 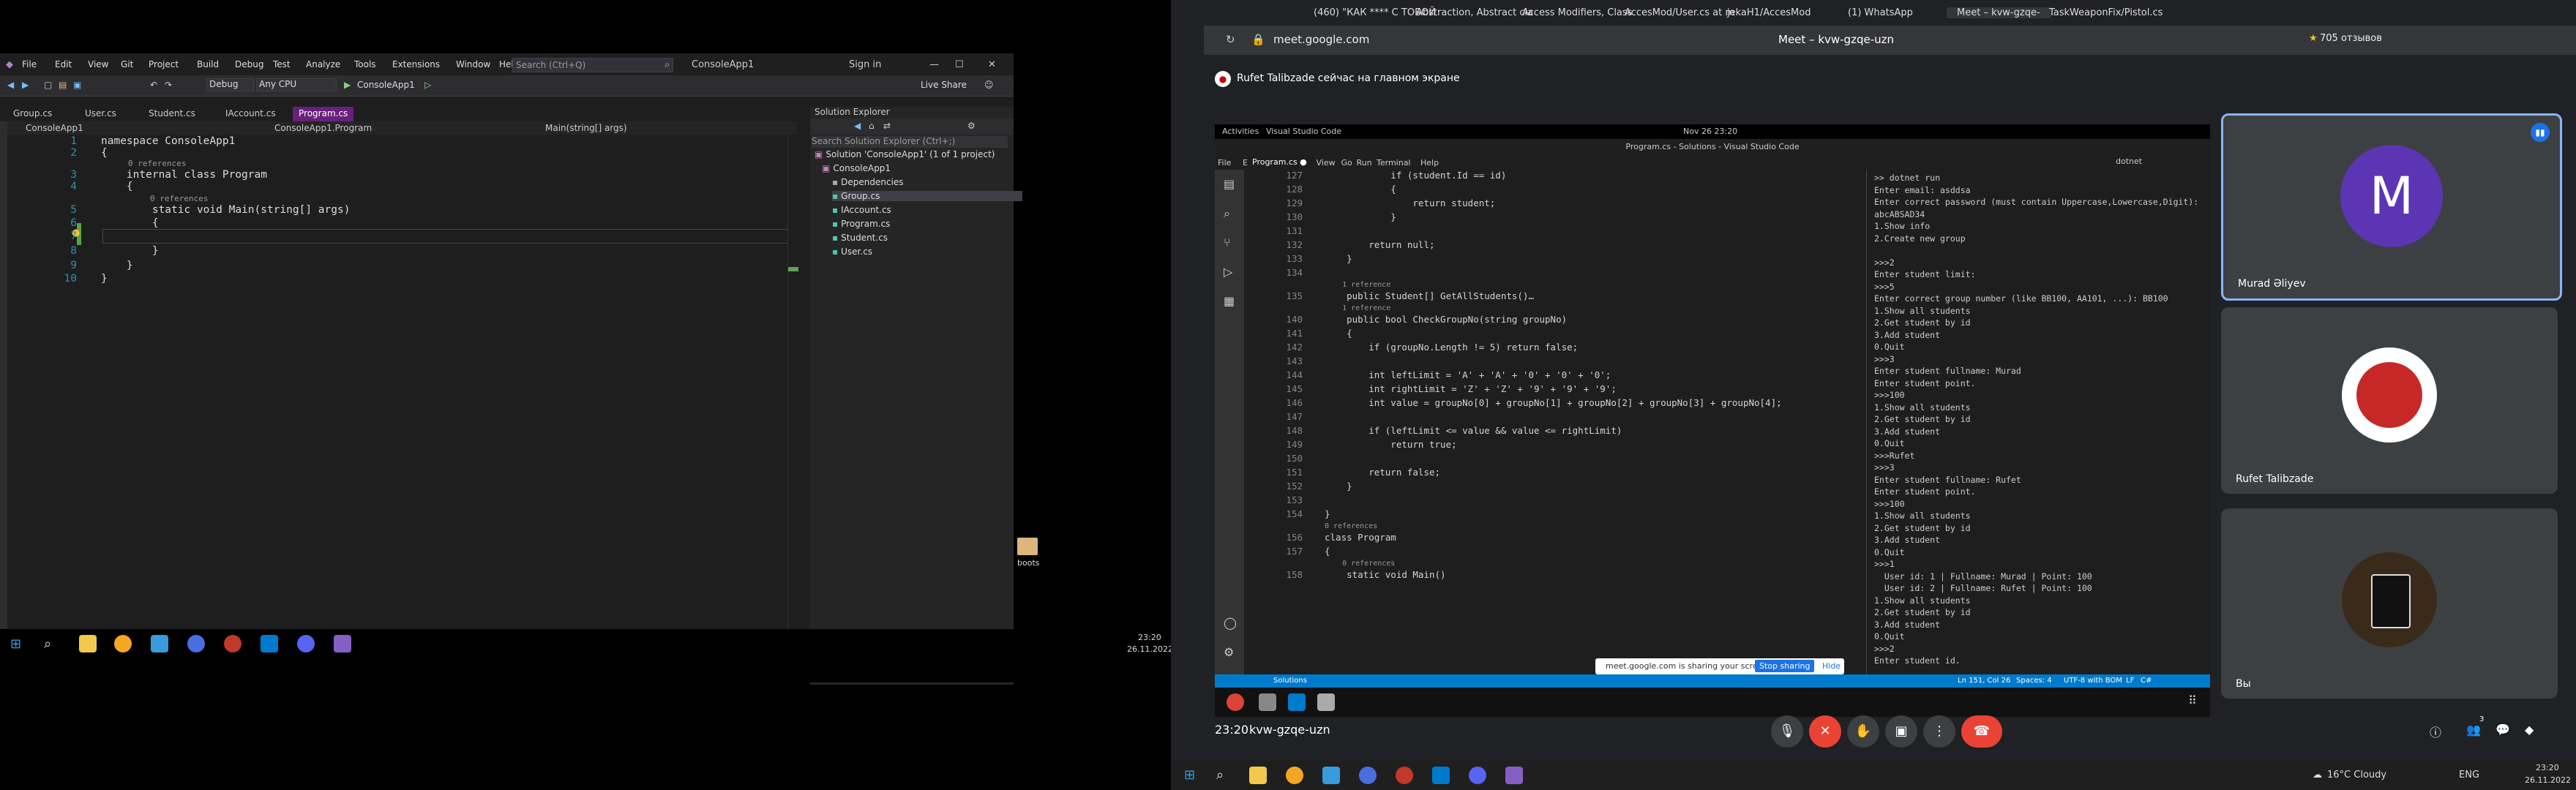 What do you see at coordinates (2529, 730) in the screenshot?
I see `activities-icon: ◆` at bounding box center [2529, 730].